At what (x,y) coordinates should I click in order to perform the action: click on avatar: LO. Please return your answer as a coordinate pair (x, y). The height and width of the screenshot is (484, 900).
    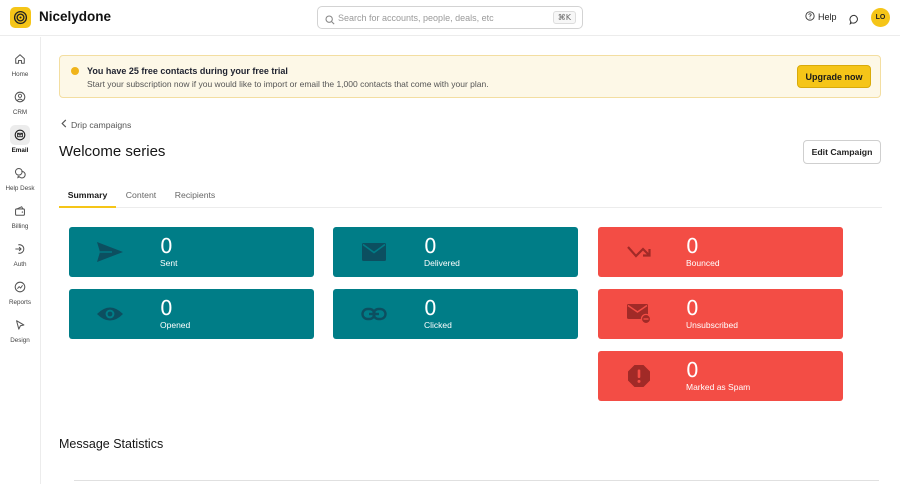
    Looking at the image, I should click on (880, 17).